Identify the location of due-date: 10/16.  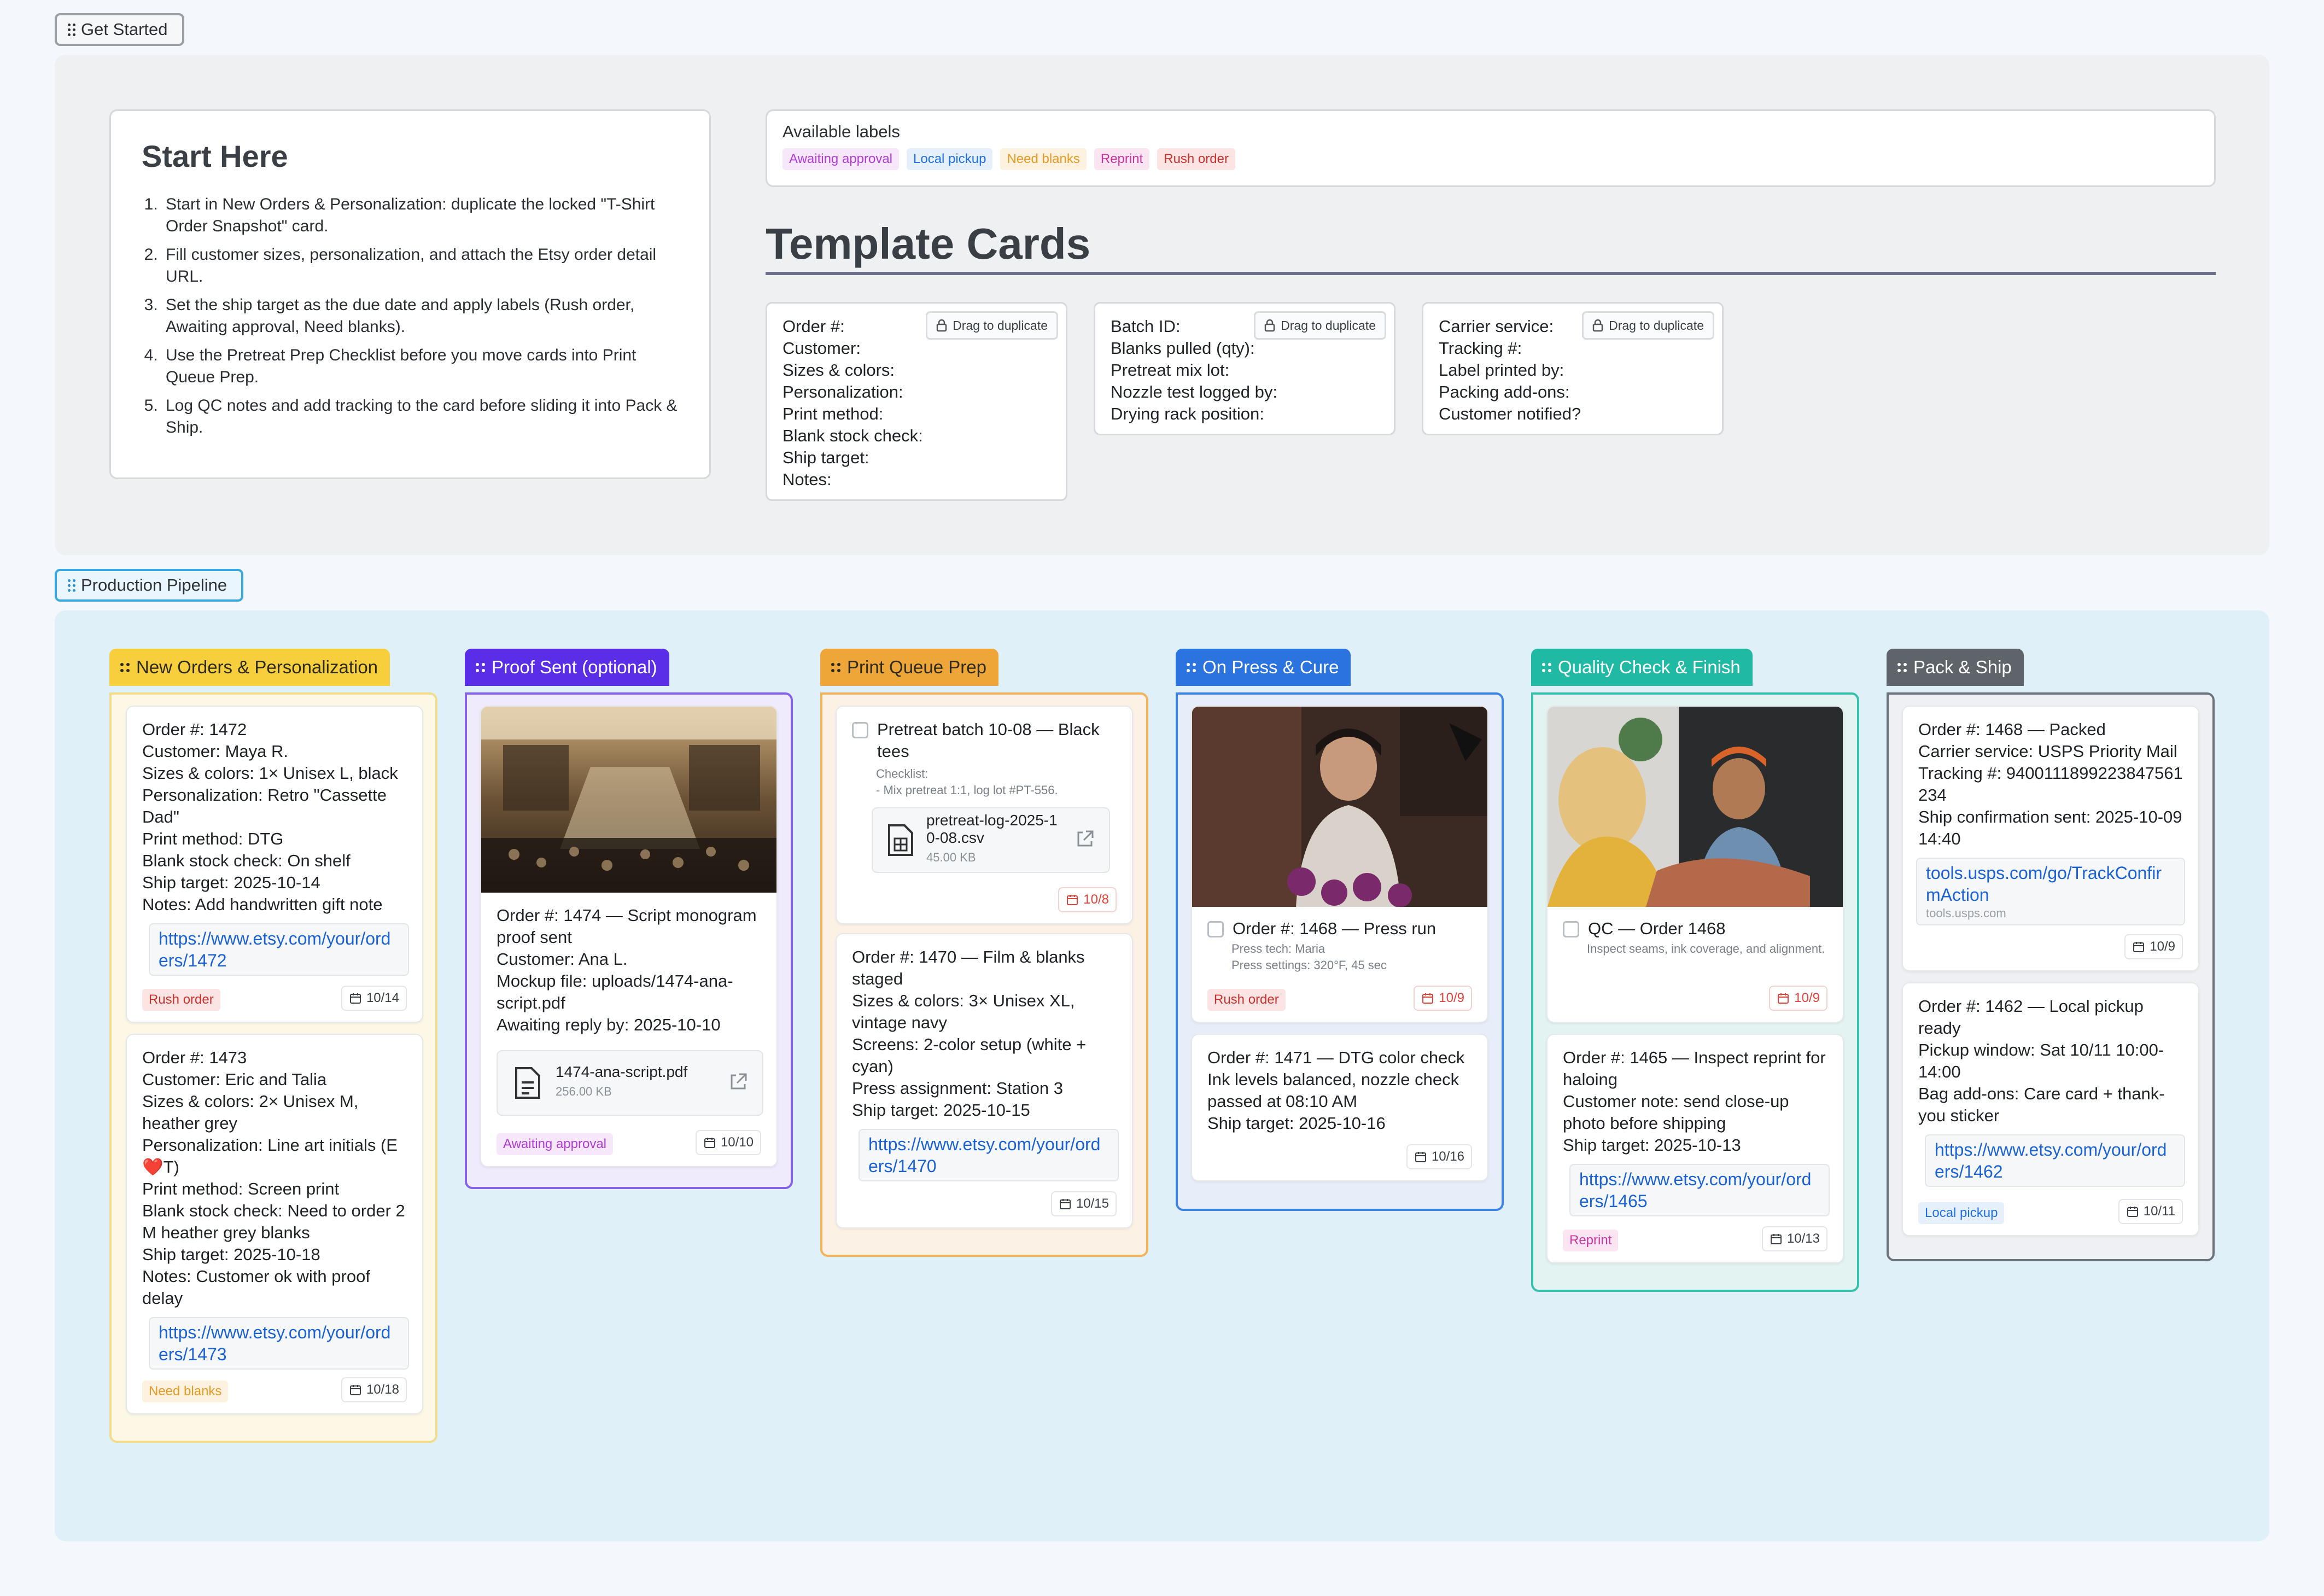
(1447, 1157).